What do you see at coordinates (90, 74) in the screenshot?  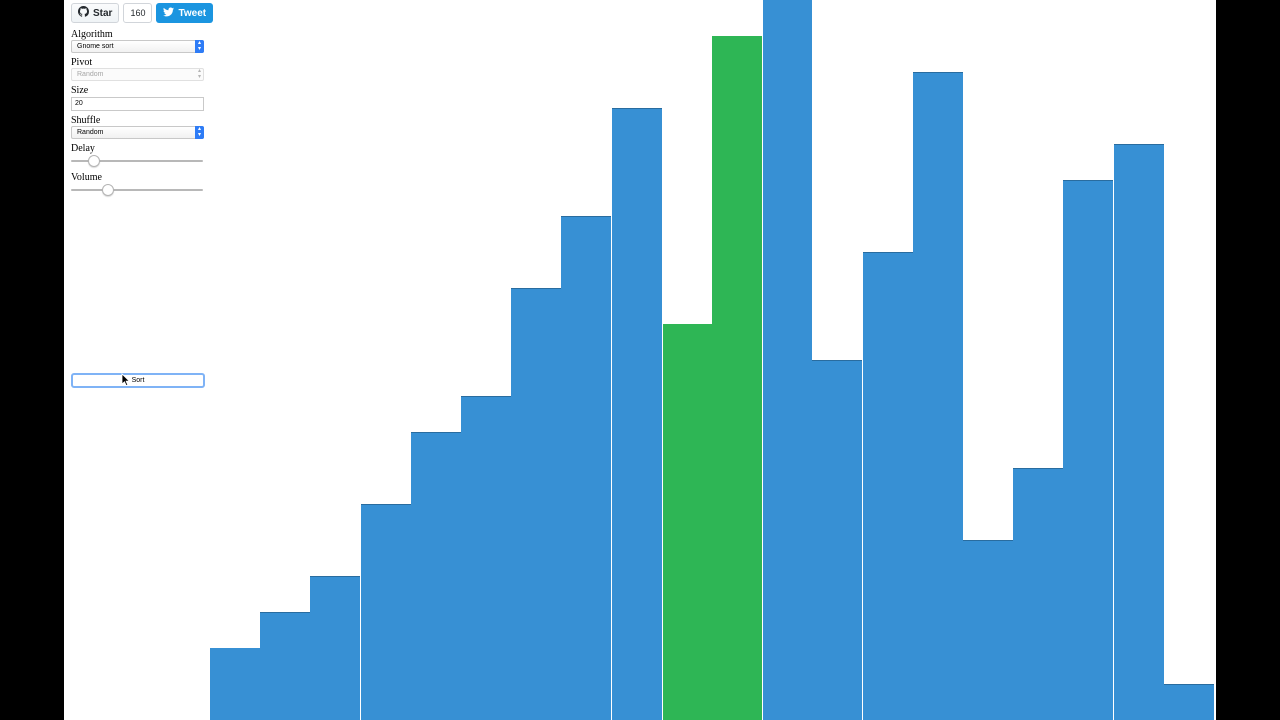 I see `pivot-select-value: Random` at bounding box center [90, 74].